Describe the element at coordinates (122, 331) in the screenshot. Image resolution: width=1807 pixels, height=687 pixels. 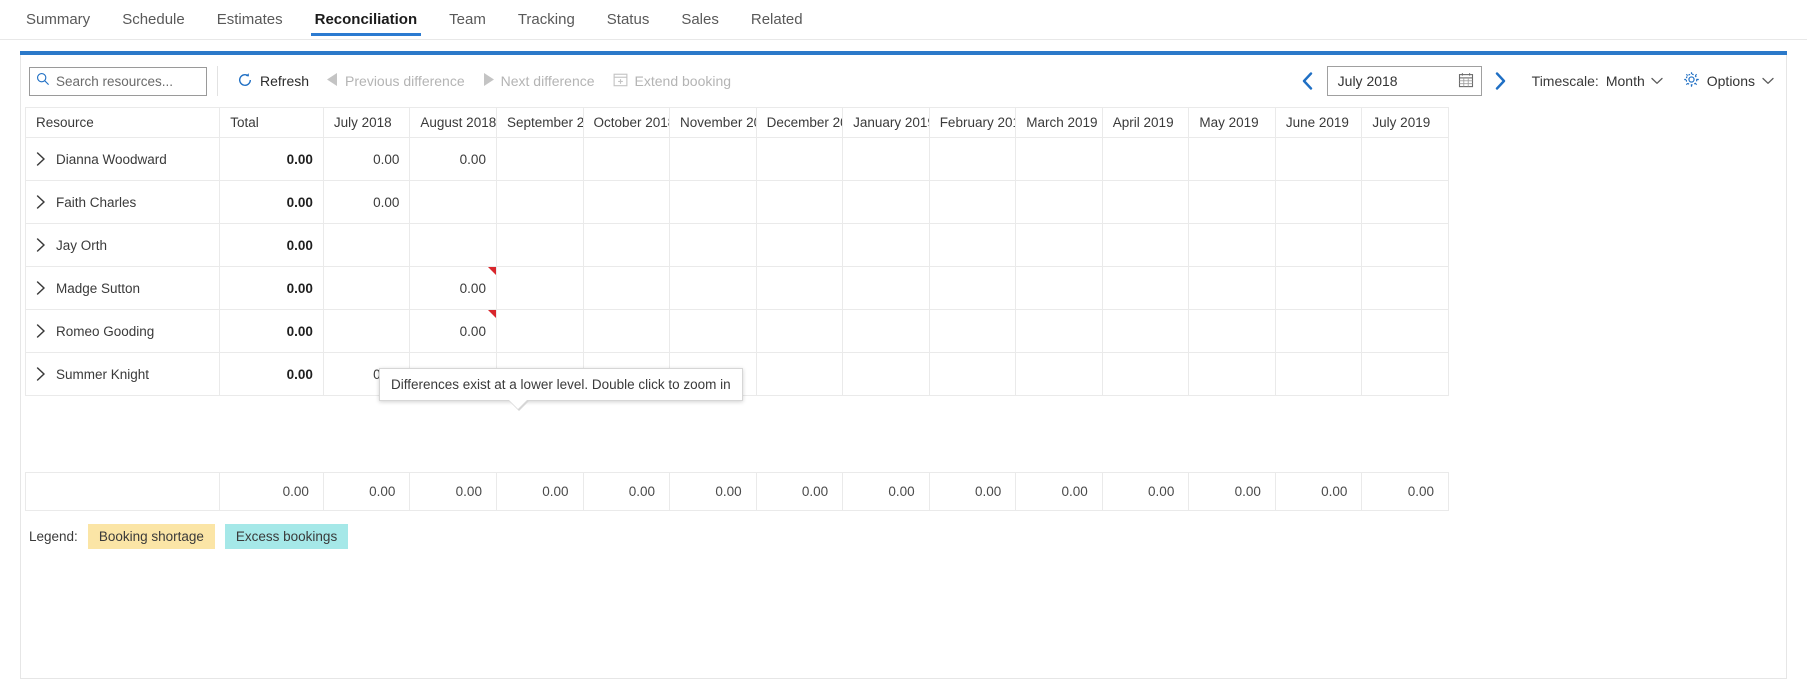
I see `resource-cell: Romeo Gooding` at that location.